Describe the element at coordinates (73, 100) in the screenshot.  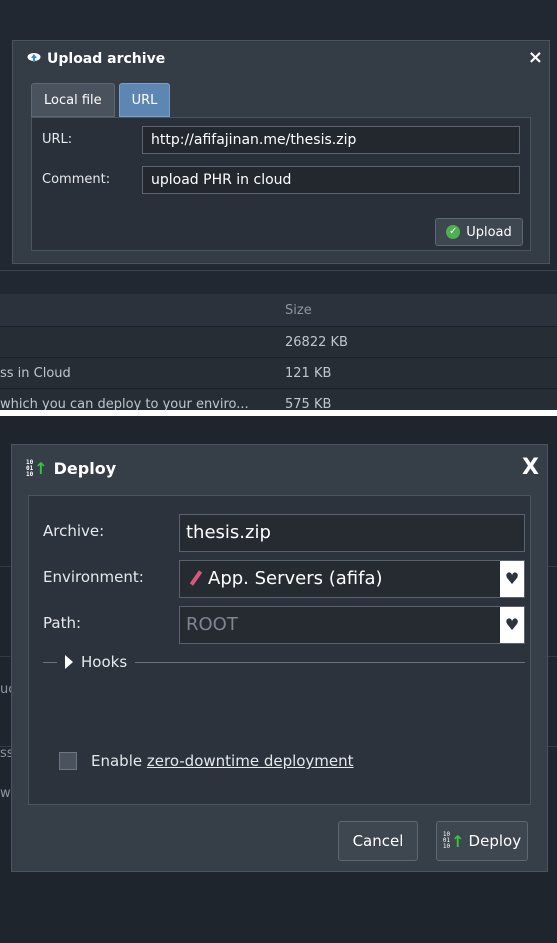
I see `tab-local-file: Local file` at that location.